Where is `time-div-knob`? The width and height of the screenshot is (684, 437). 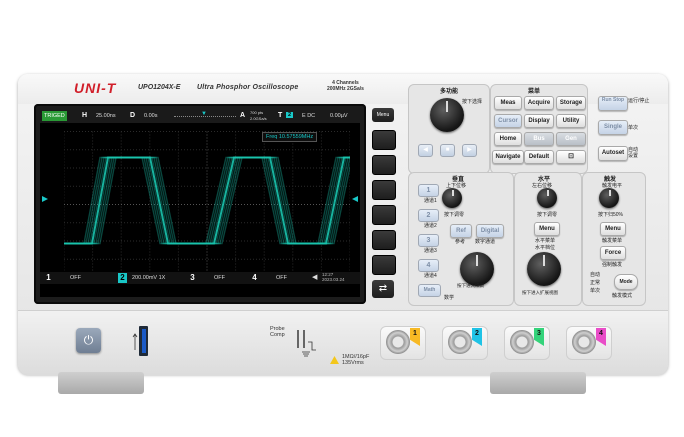 time-div-knob is located at coordinates (544, 269).